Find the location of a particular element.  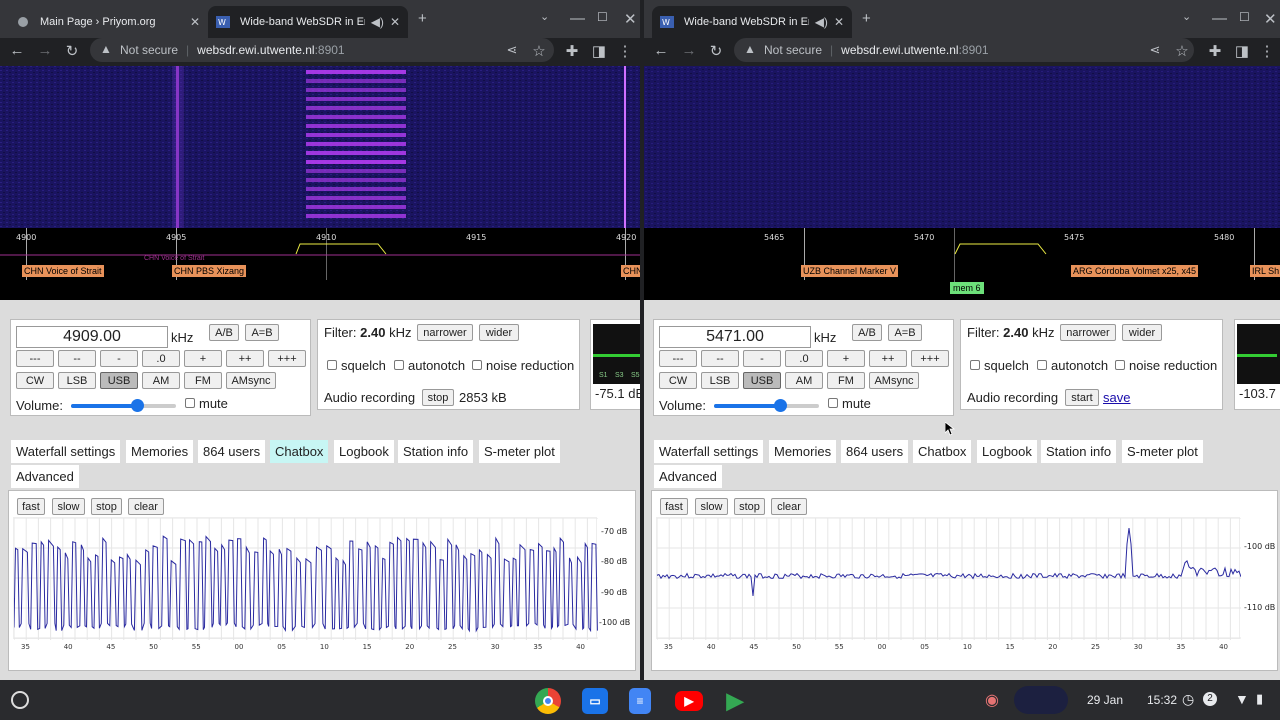

reload-icon: ↻ is located at coordinates (716, 51).